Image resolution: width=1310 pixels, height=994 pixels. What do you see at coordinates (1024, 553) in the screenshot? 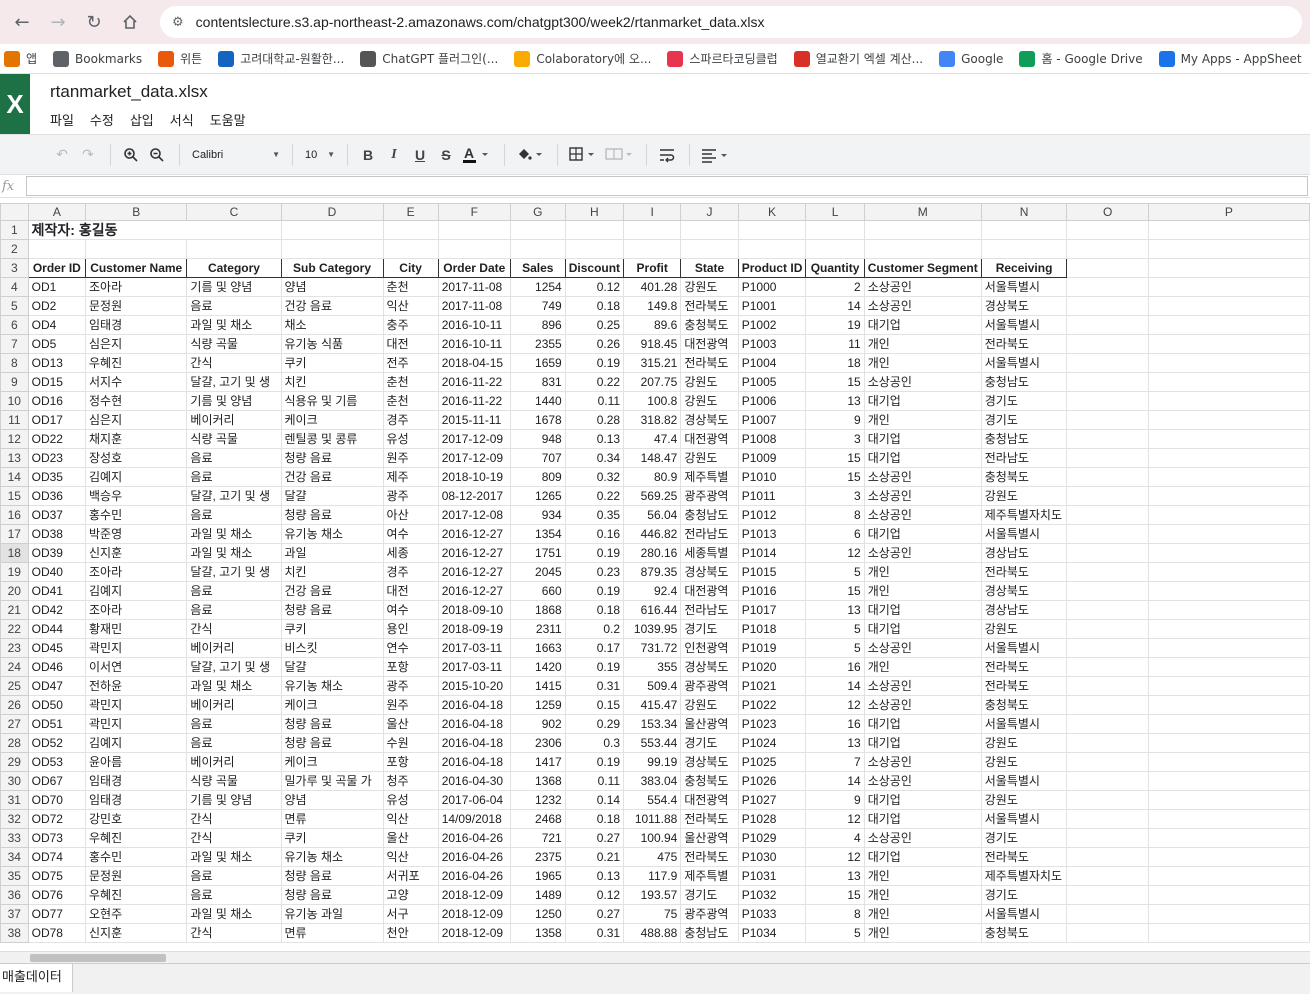
I see `cell: 경상남도` at bounding box center [1024, 553].